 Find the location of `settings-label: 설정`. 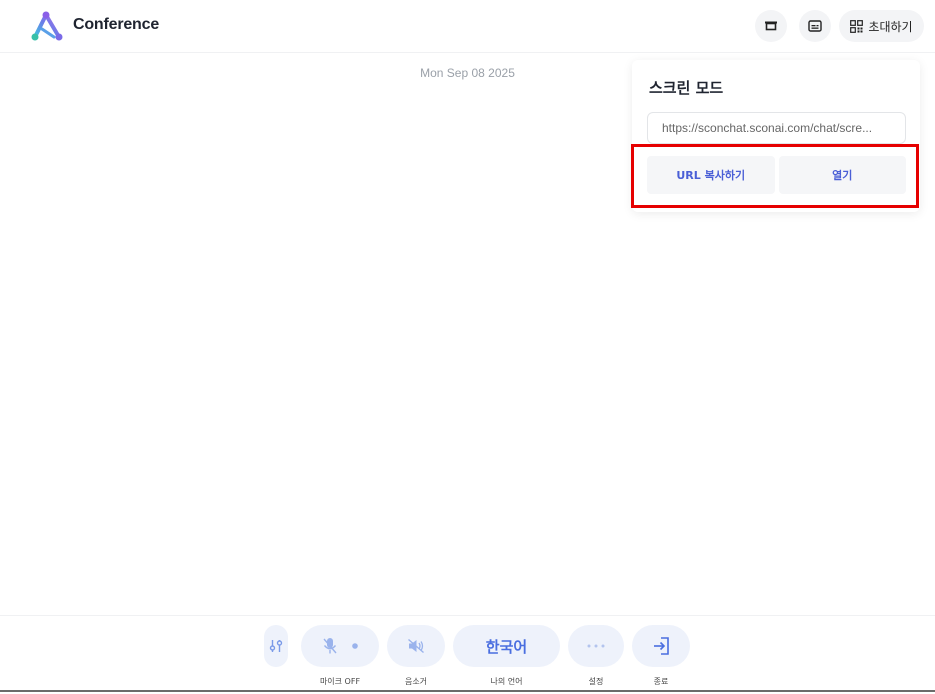

settings-label: 설정 is located at coordinates (596, 681).